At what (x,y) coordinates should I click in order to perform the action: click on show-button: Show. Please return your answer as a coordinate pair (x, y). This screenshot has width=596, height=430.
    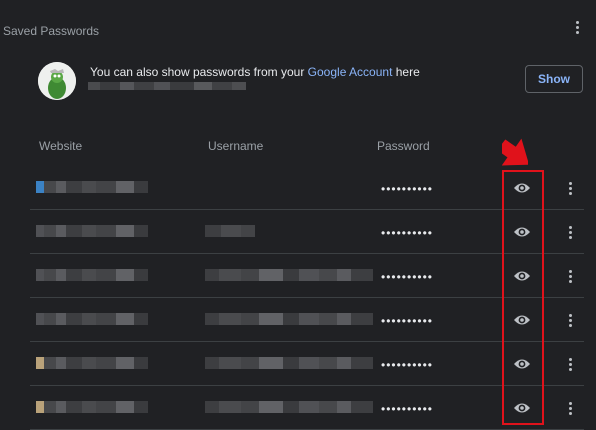
    Looking at the image, I should click on (554, 79).